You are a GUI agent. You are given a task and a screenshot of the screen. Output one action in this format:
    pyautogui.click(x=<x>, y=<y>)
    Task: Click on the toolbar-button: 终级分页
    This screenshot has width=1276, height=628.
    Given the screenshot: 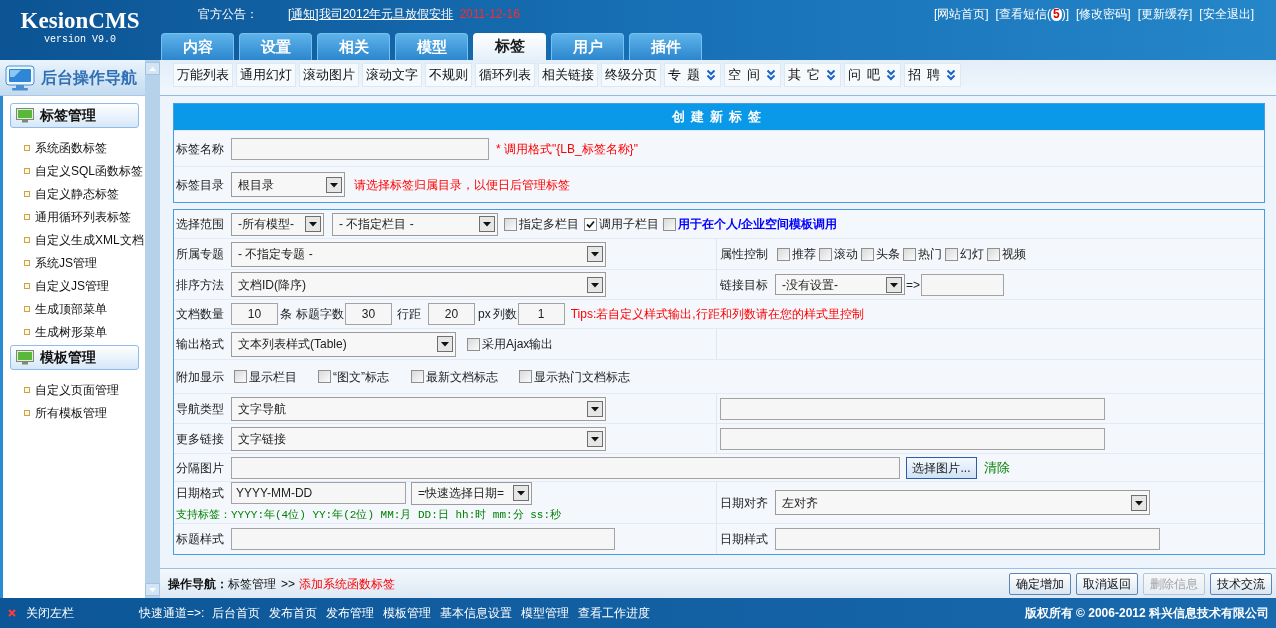 What is the action you would take?
    pyautogui.click(x=631, y=75)
    